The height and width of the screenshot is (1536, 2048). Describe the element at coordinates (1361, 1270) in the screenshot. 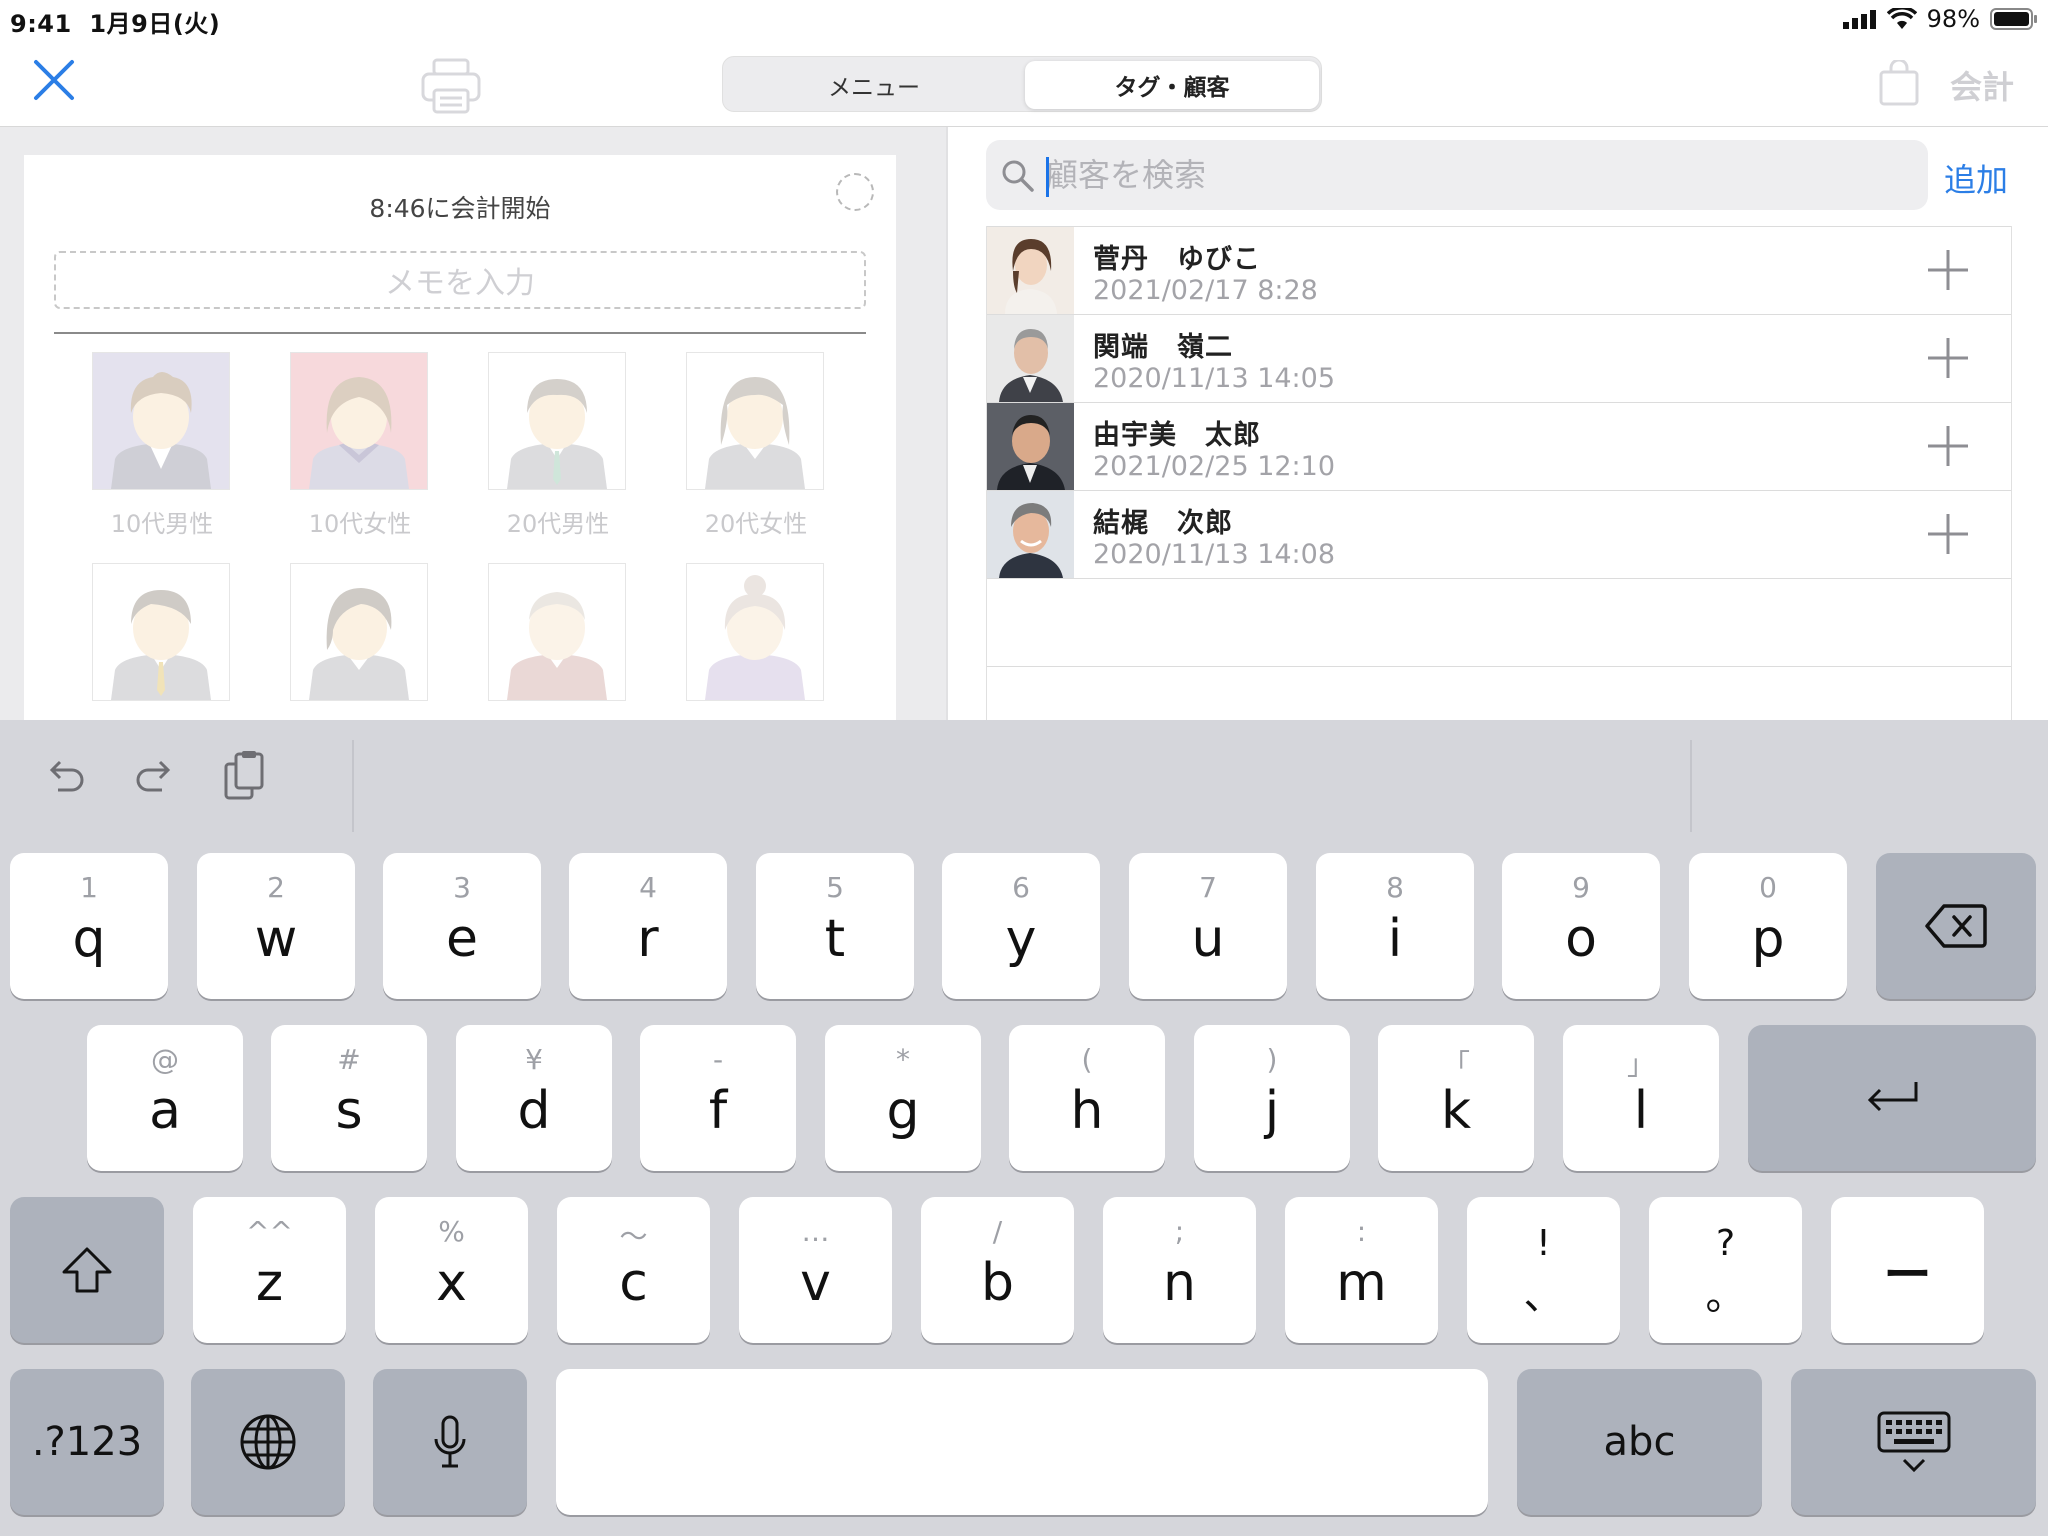

I see `key-m: :m` at that location.